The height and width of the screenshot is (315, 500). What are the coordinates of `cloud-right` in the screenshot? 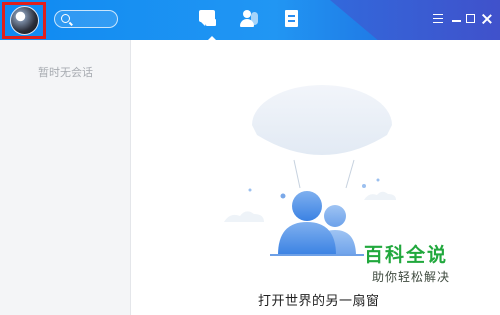 It's located at (380, 195).